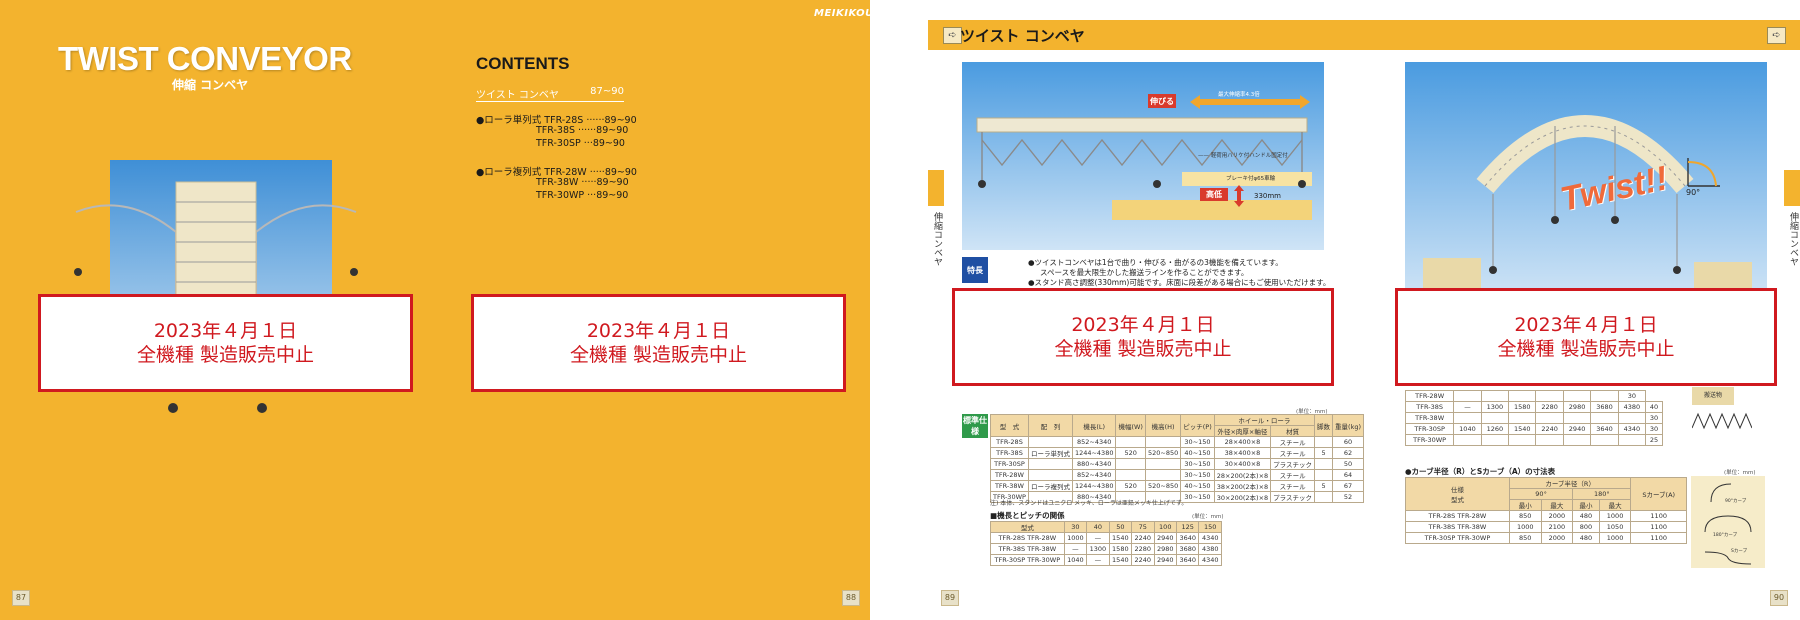 This screenshot has height=620, width=1800. I want to click on length-cell: TFR-28W, so click(1429, 396).